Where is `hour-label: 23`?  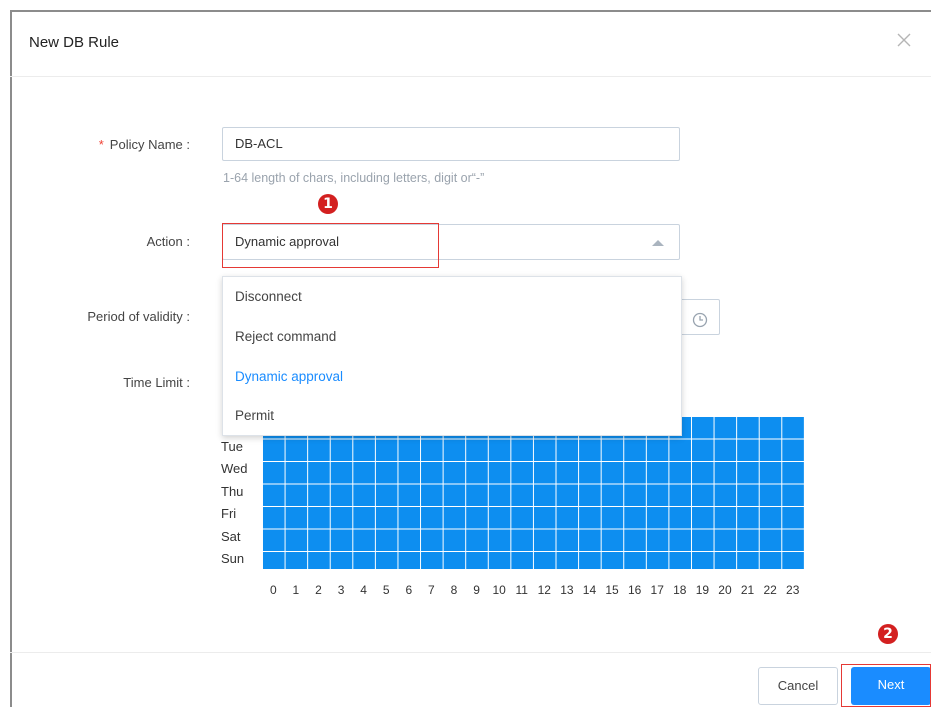
hour-label: 23 is located at coordinates (793, 590).